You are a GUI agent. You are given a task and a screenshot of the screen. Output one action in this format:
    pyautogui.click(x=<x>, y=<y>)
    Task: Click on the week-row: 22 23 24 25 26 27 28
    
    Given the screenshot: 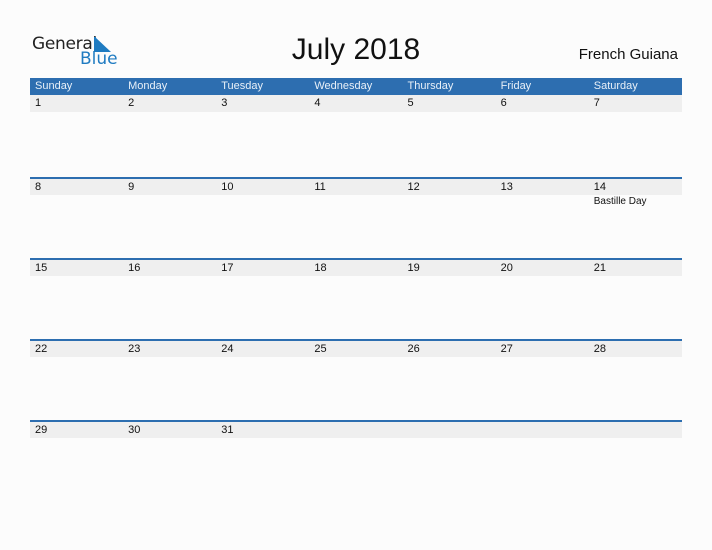 What is the action you would take?
    pyautogui.click(x=356, y=379)
    